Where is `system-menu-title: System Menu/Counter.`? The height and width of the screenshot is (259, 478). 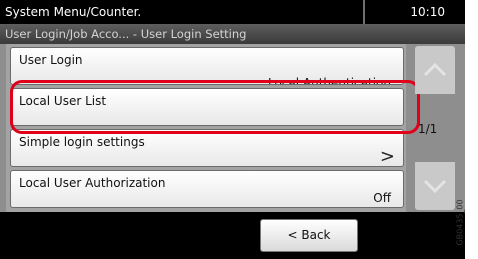 system-menu-title: System Menu/Counter. is located at coordinates (73, 12).